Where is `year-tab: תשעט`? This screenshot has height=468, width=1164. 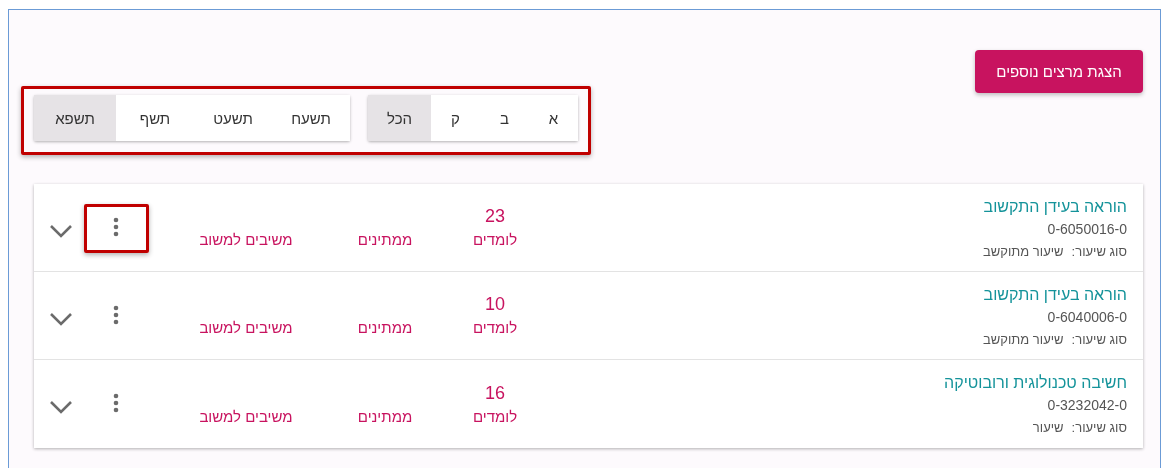 year-tab: תשעט is located at coordinates (233, 118).